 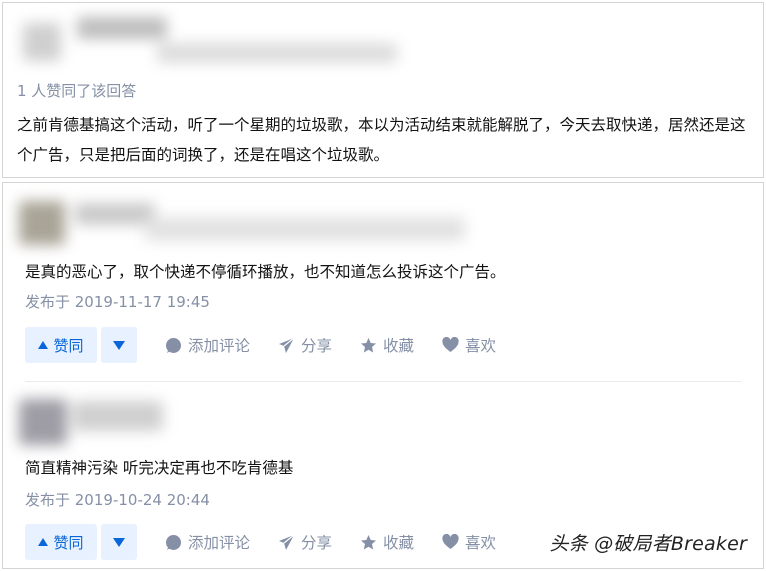 I want to click on author-header-blurred, so click(x=212, y=42).